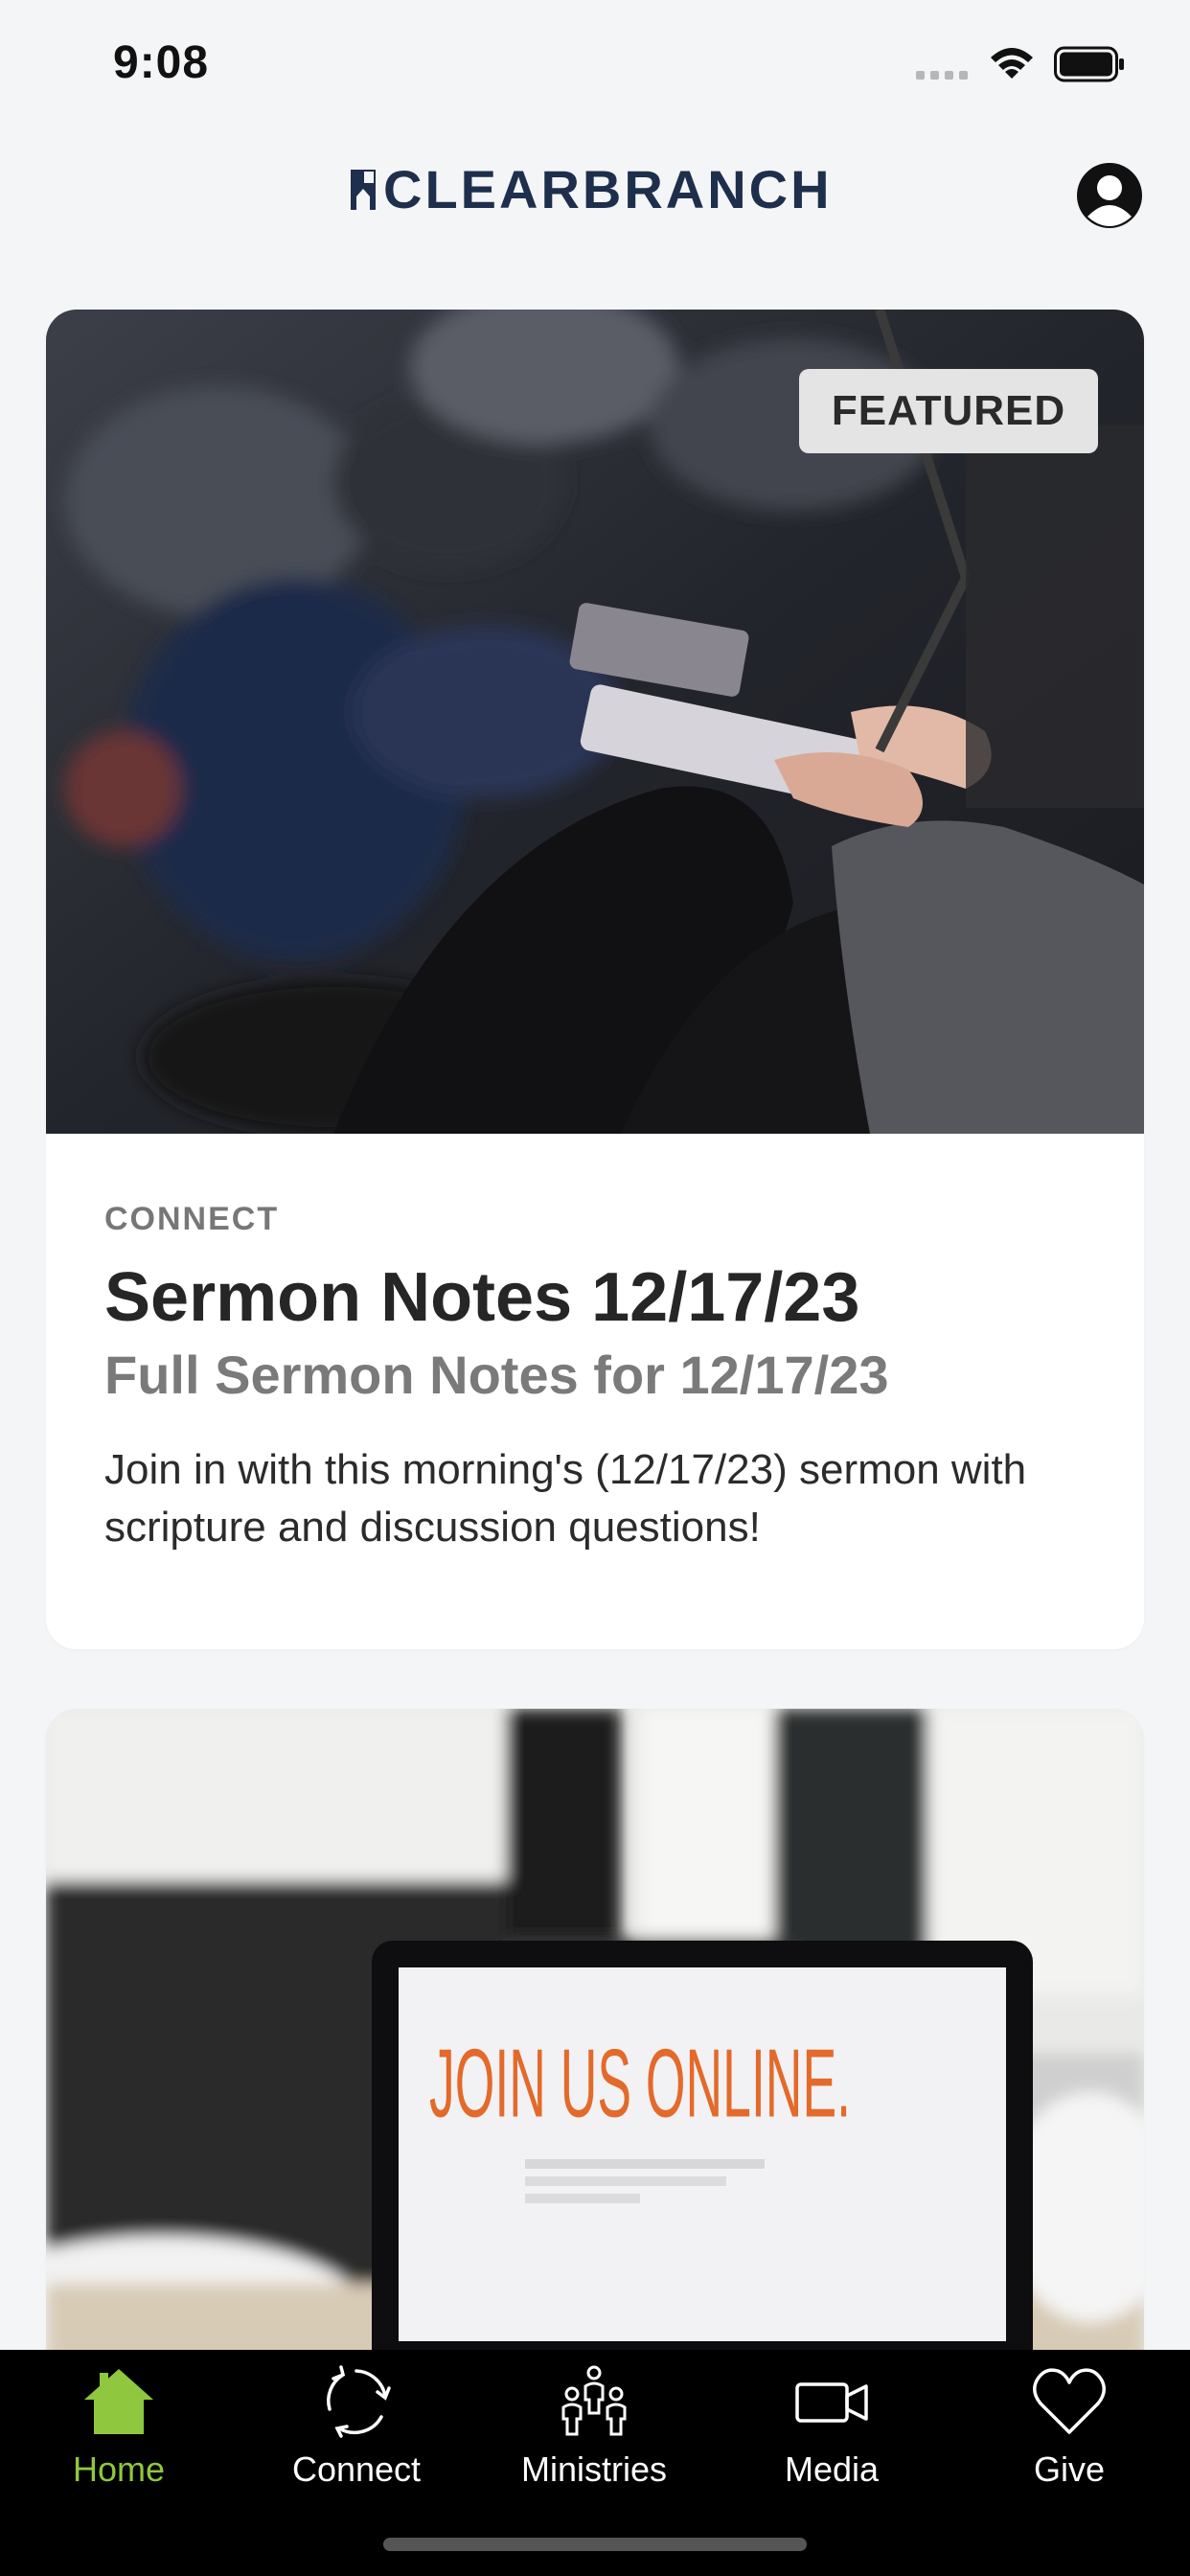 This screenshot has height=2576, width=1190. Describe the element at coordinates (832, 2435) in the screenshot. I see `tab-media: Media` at that location.